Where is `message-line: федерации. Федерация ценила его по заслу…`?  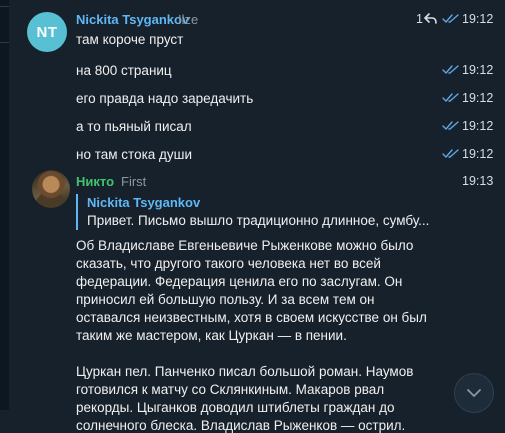
message-line: федерации. Федерация ценила его по заслу… is located at coordinates (239, 281).